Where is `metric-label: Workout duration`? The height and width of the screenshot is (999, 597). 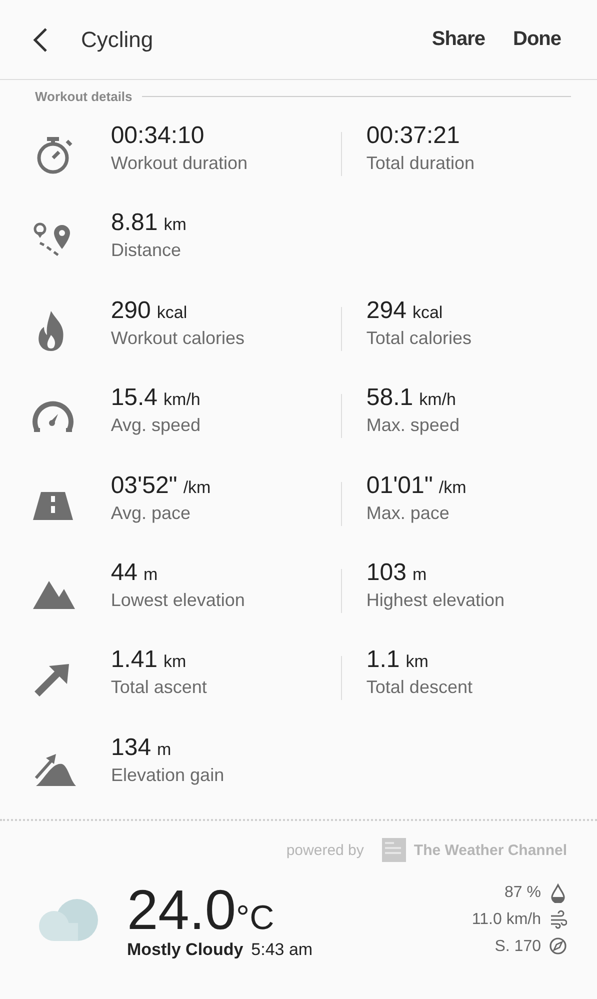 metric-label: Workout duration is located at coordinates (179, 163).